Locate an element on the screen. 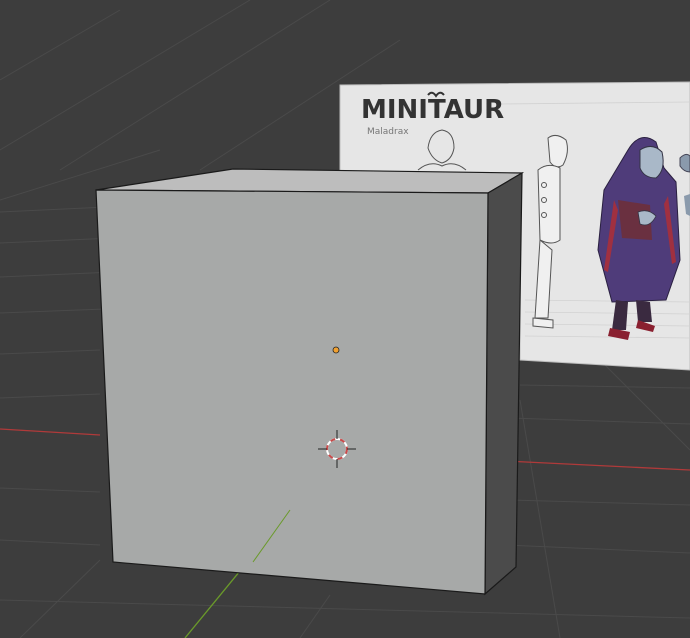 Image resolution: width=690 pixels, height=638 pixels. cube-side-face is located at coordinates (503, 383).